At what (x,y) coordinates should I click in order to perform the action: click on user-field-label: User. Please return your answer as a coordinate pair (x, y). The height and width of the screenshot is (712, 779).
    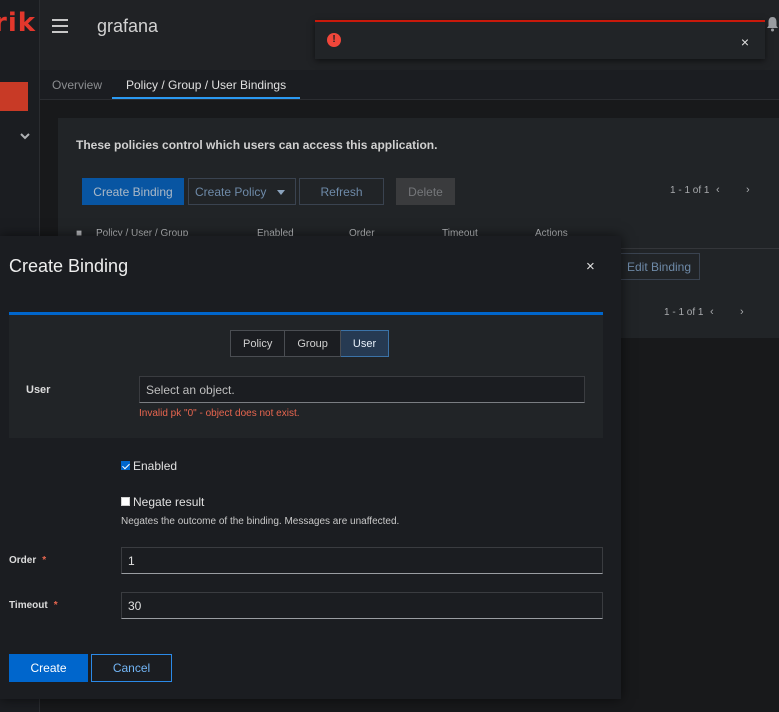
    Looking at the image, I should click on (38, 390).